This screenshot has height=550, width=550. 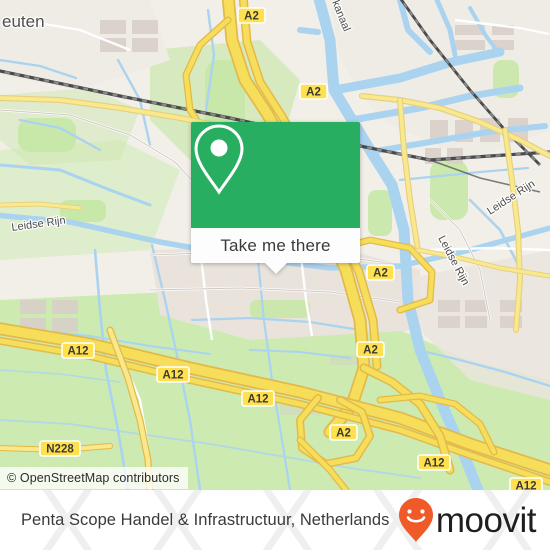 I want to click on take-me-there-label: Take me there, so click(x=275, y=245).